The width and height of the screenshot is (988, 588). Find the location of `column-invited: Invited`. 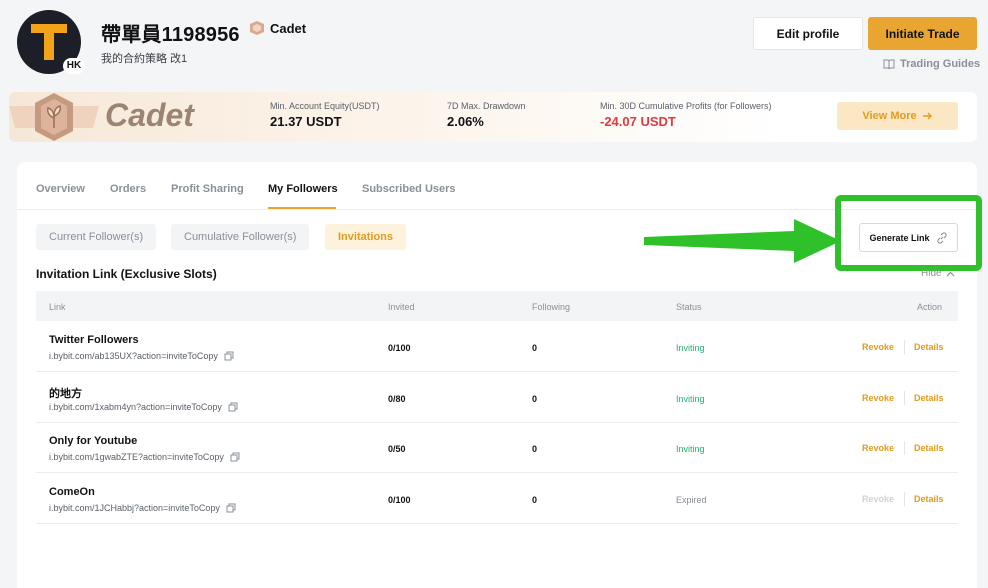

column-invited: Invited is located at coordinates (401, 307).